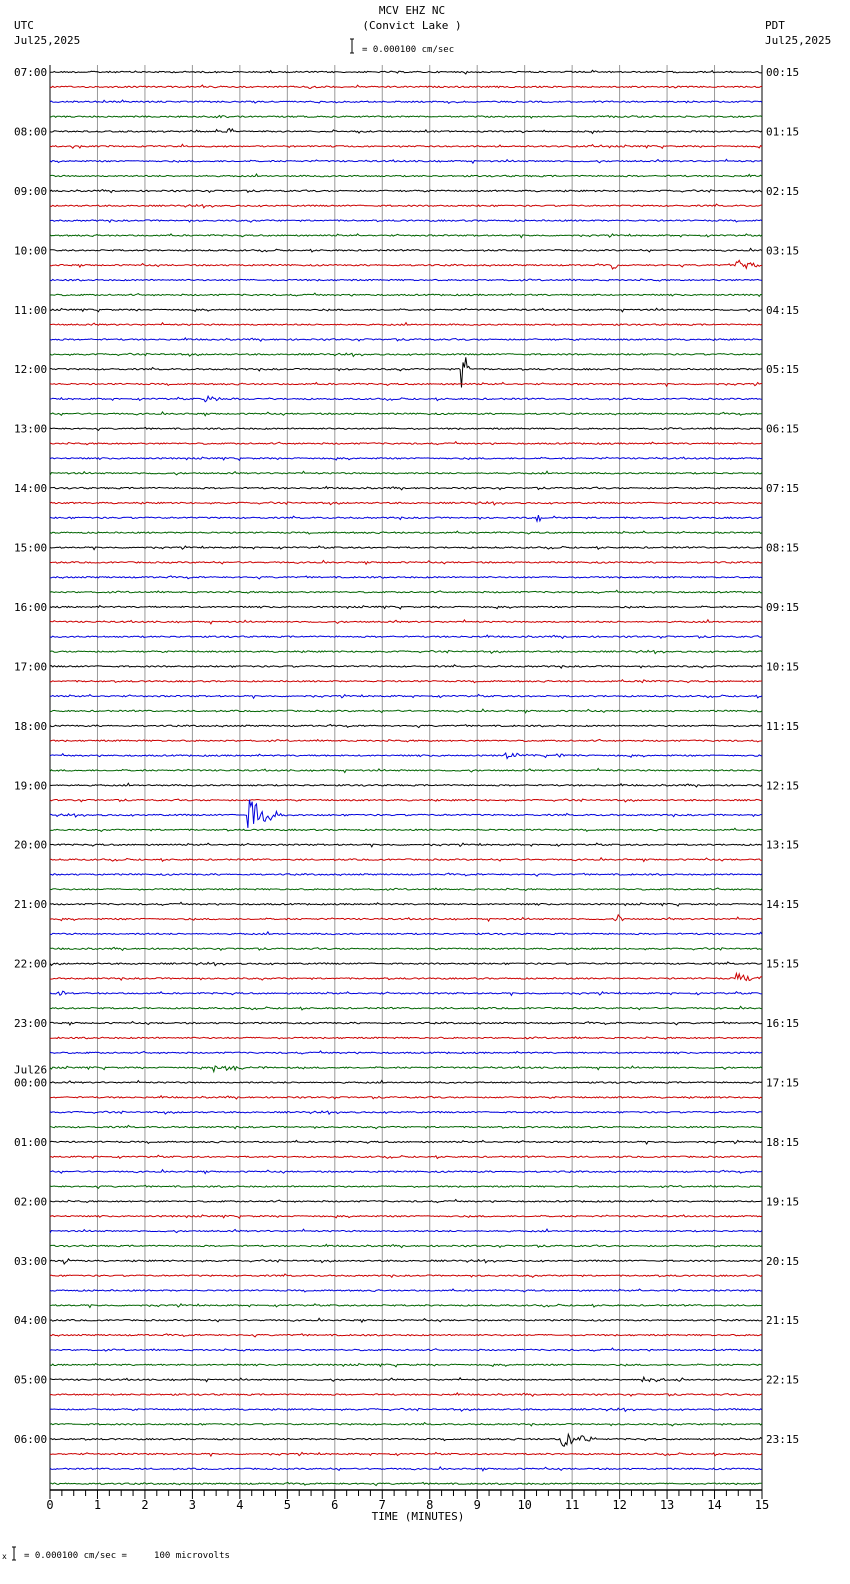 This screenshot has height=1584, width=850. I want to click on utc-hour-label: 12:00, so click(30, 369).